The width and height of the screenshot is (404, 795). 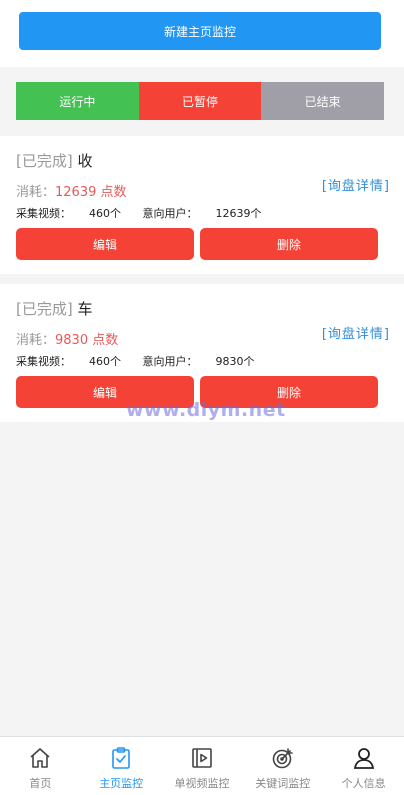 What do you see at coordinates (363, 783) in the screenshot?
I see `tab-label: 个人信息` at bounding box center [363, 783].